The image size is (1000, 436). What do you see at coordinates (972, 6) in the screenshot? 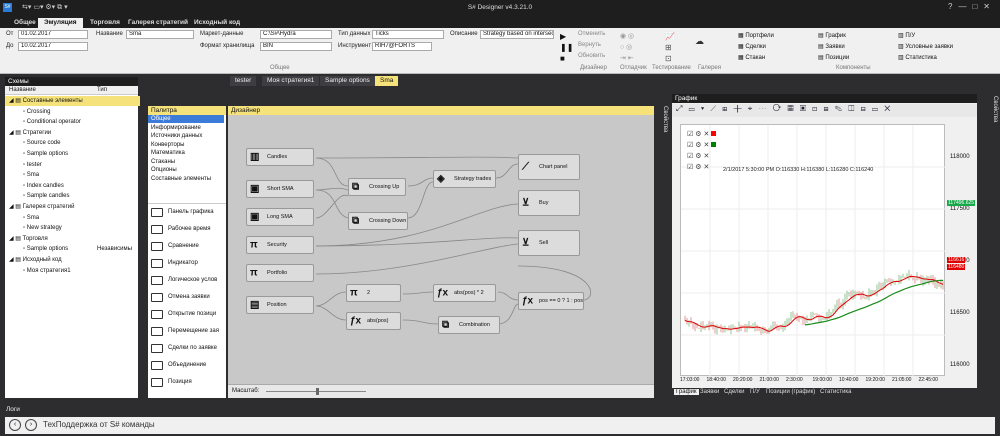
I see `window-controls: ?—□✕` at bounding box center [972, 6].